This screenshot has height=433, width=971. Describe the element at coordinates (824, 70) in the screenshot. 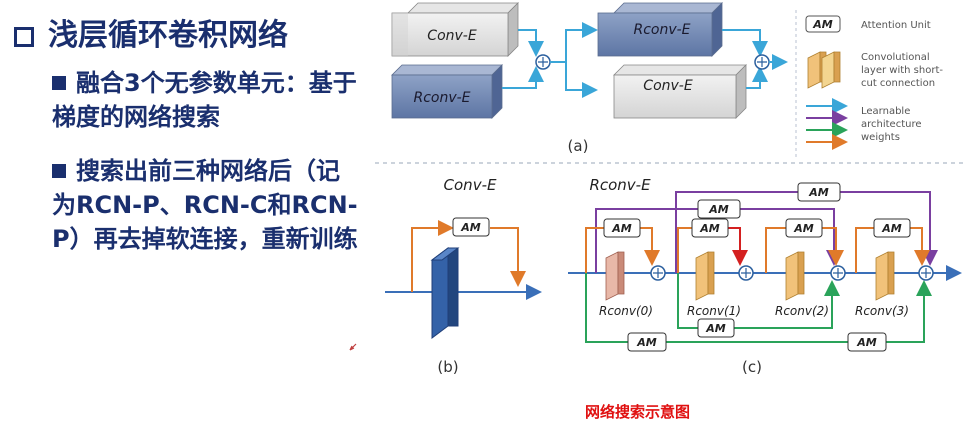

I see `legend-conv-icon` at that location.